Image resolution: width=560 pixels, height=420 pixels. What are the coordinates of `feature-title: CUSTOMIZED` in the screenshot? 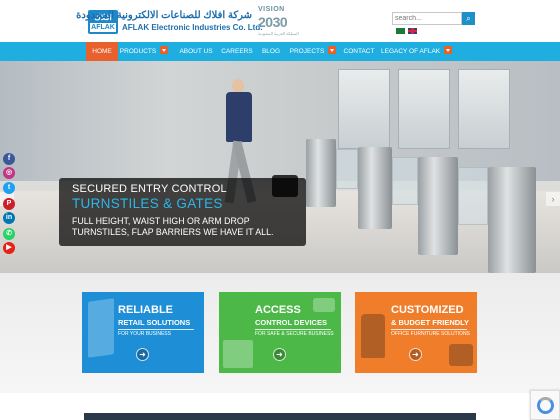 It's located at (427, 310).